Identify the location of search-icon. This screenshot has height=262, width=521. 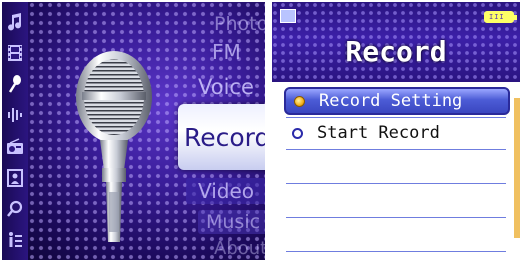
(15, 209).